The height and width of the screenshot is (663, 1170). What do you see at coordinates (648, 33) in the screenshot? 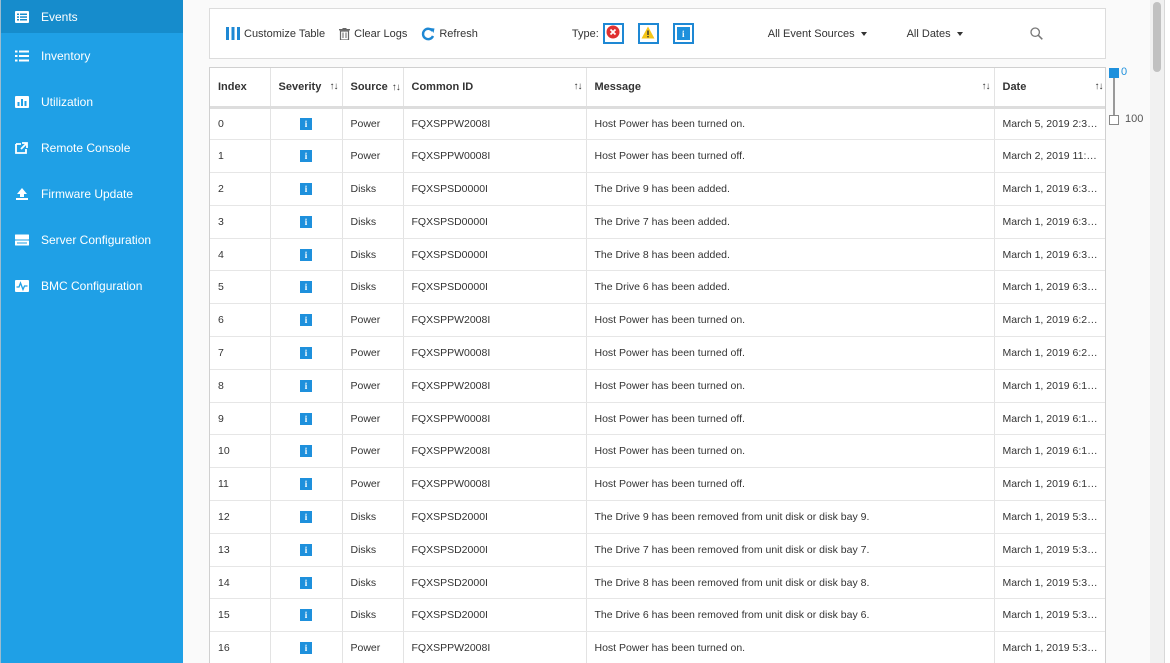
I see `type-filter-warning` at bounding box center [648, 33].